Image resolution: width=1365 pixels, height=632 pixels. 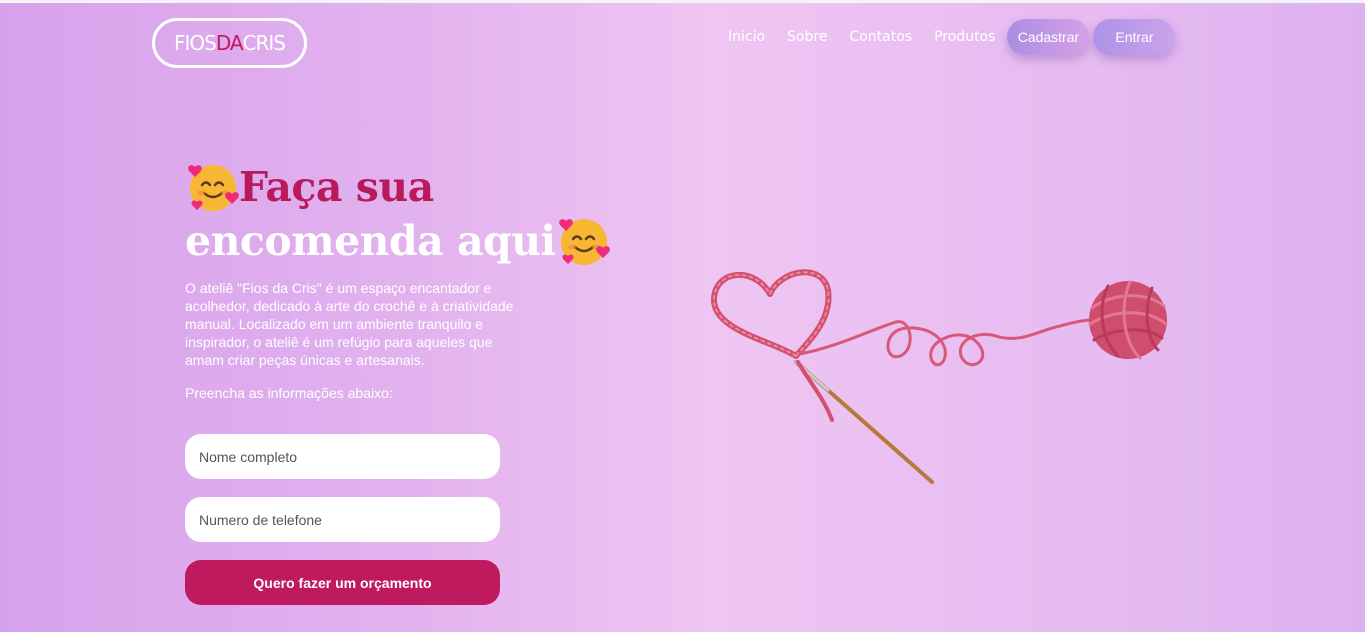 What do you see at coordinates (939, 376) in the screenshot?
I see `yarn-heart-crochet-hook-icon` at bounding box center [939, 376].